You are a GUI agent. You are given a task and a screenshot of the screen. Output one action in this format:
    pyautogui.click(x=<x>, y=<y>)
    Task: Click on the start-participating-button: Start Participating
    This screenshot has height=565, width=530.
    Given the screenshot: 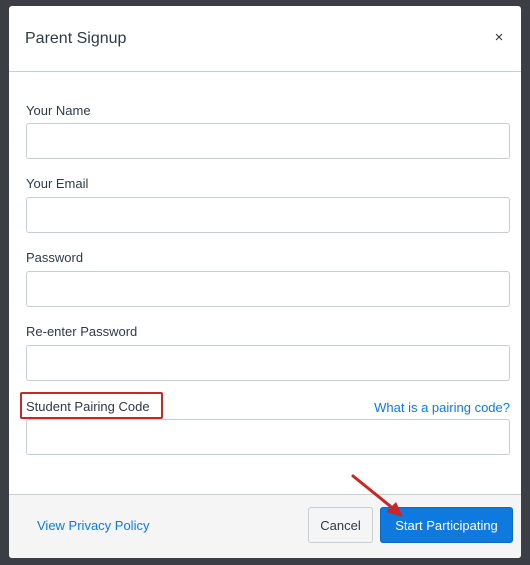 What is the action you would take?
    pyautogui.click(x=446, y=525)
    